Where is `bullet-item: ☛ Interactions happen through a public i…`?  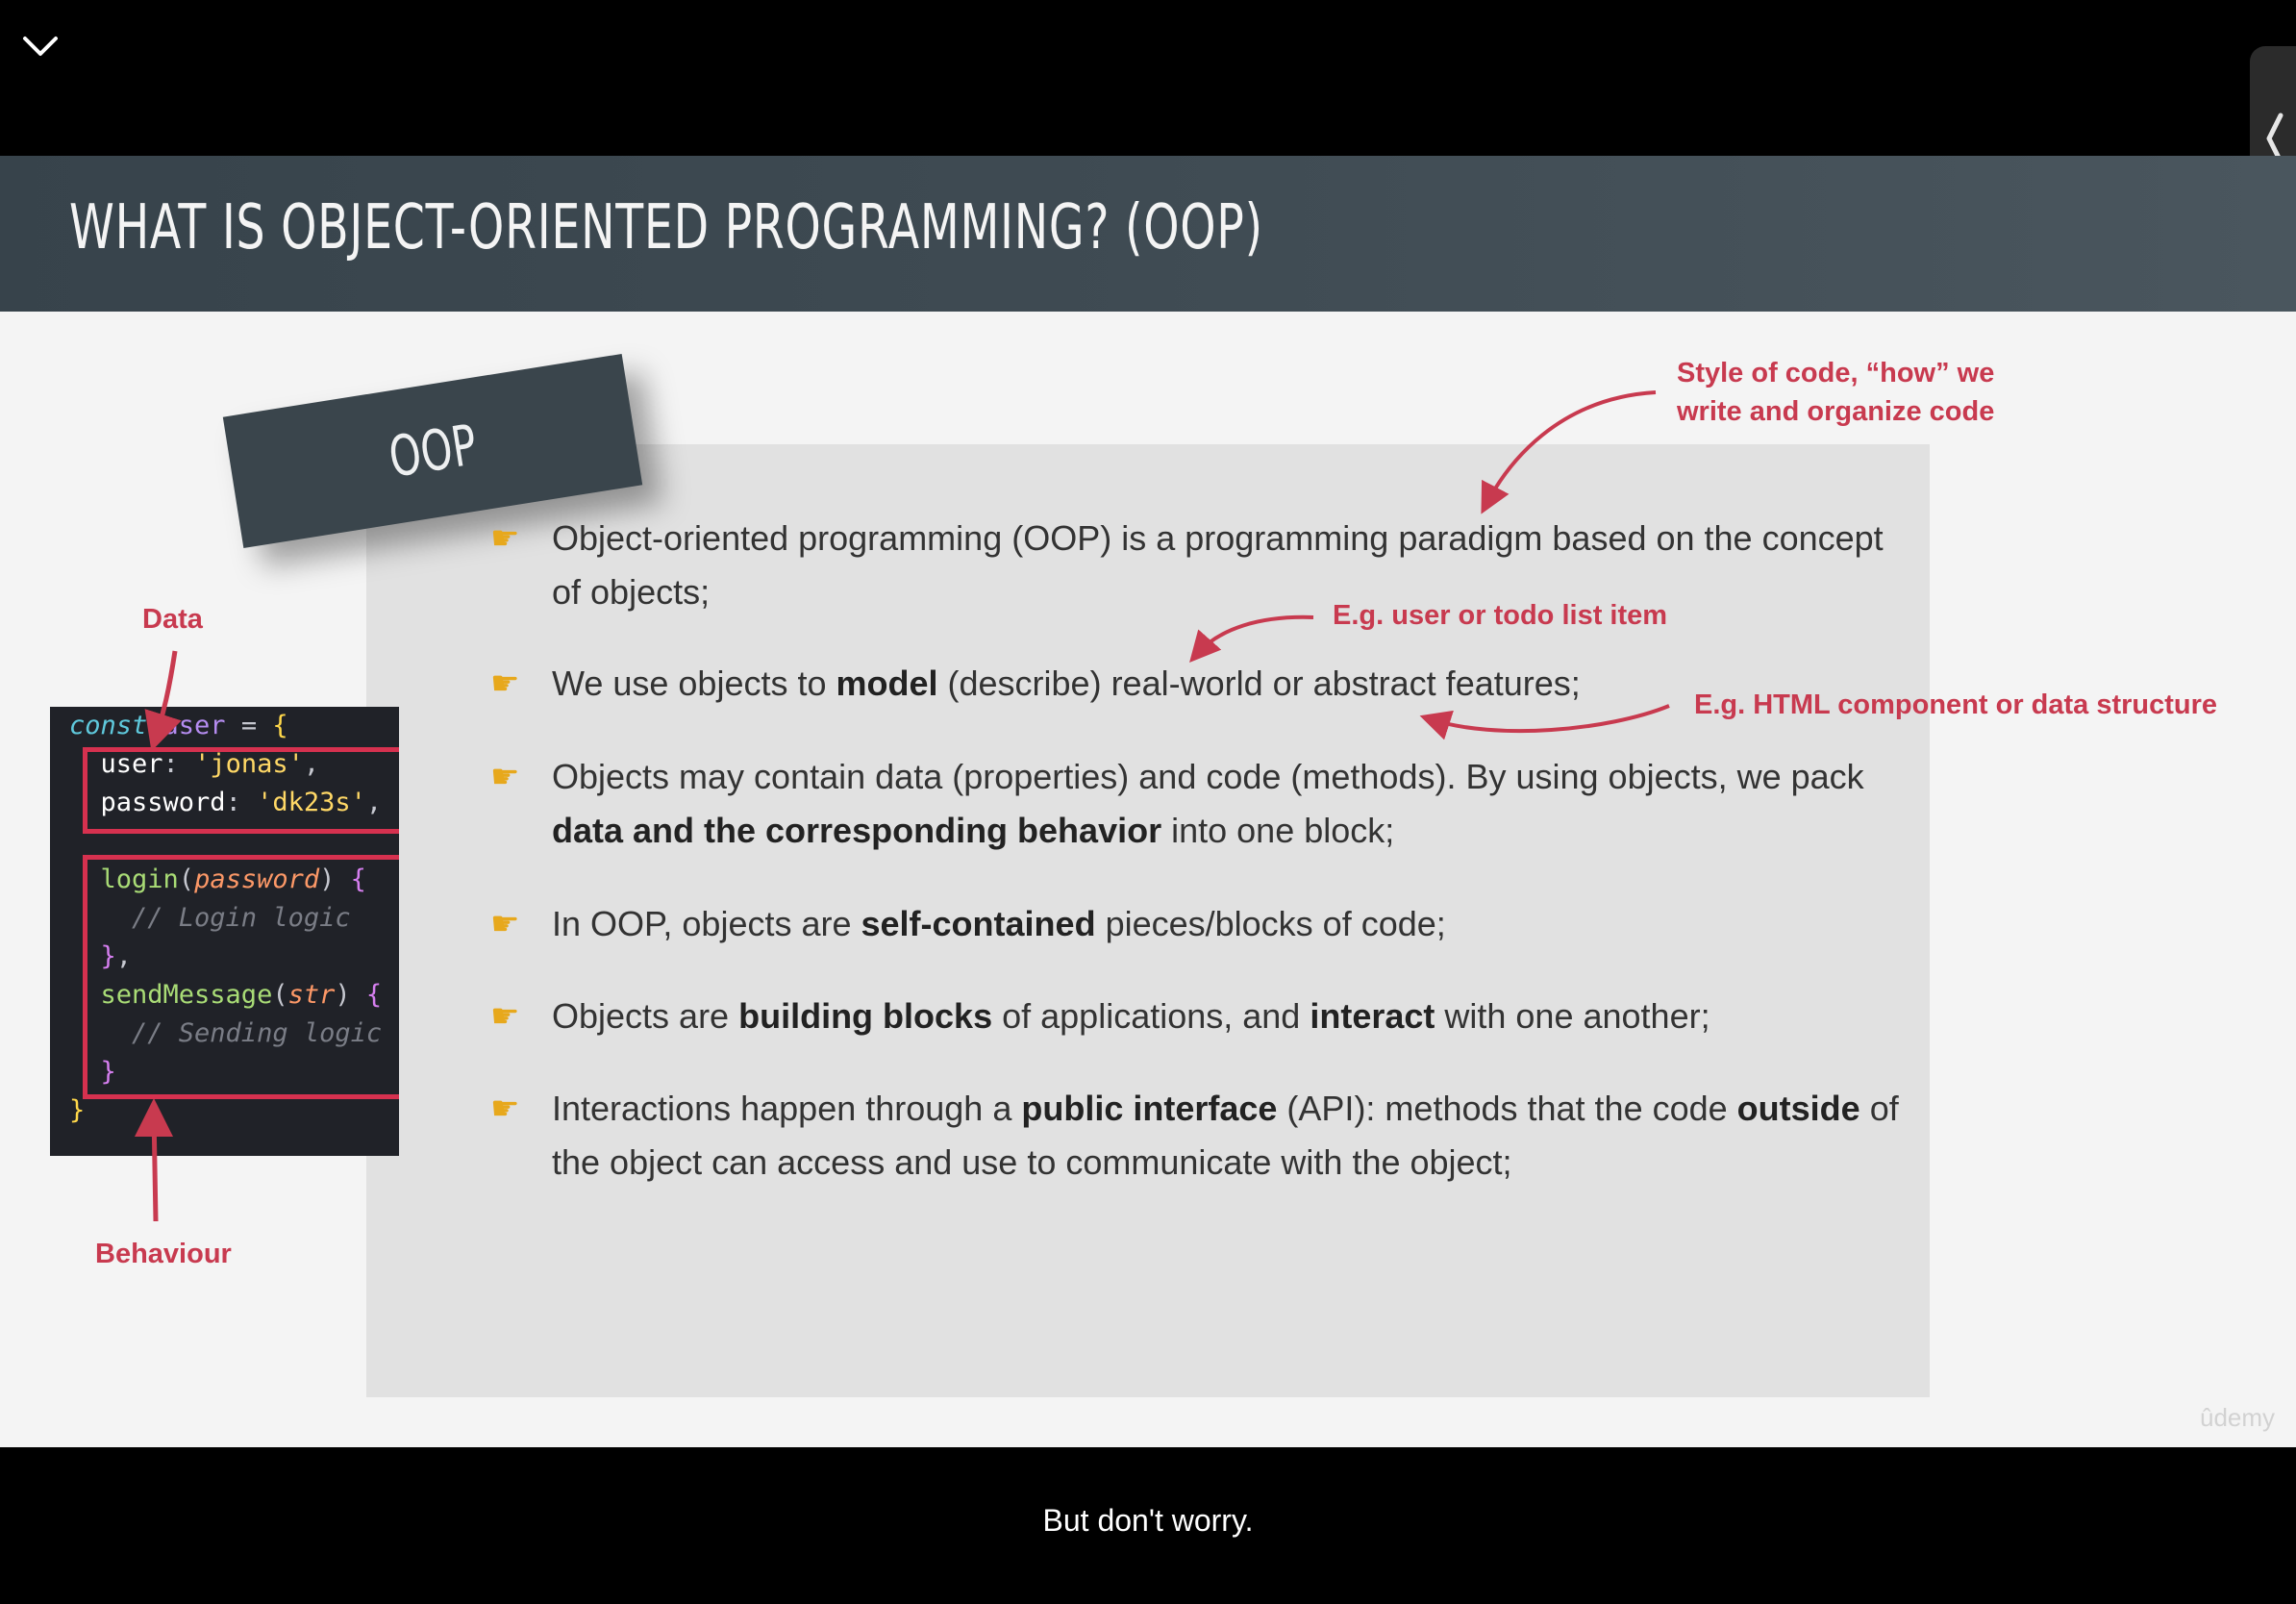 bullet-item: ☛ Interactions happen through a public i… is located at coordinates (1197, 1136).